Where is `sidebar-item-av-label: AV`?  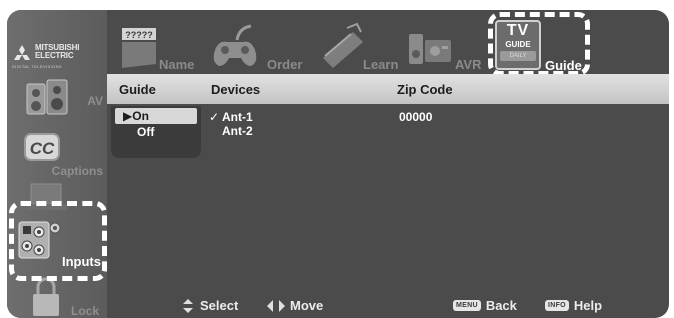 sidebar-item-av-label: AV is located at coordinates (95, 101).